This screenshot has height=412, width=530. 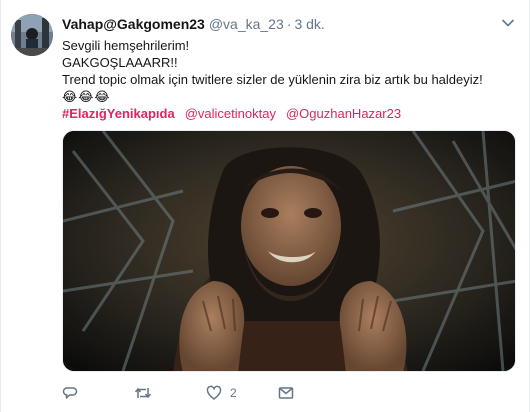 What do you see at coordinates (246, 24) in the screenshot?
I see `user-handle: @va_ka_23` at bounding box center [246, 24].